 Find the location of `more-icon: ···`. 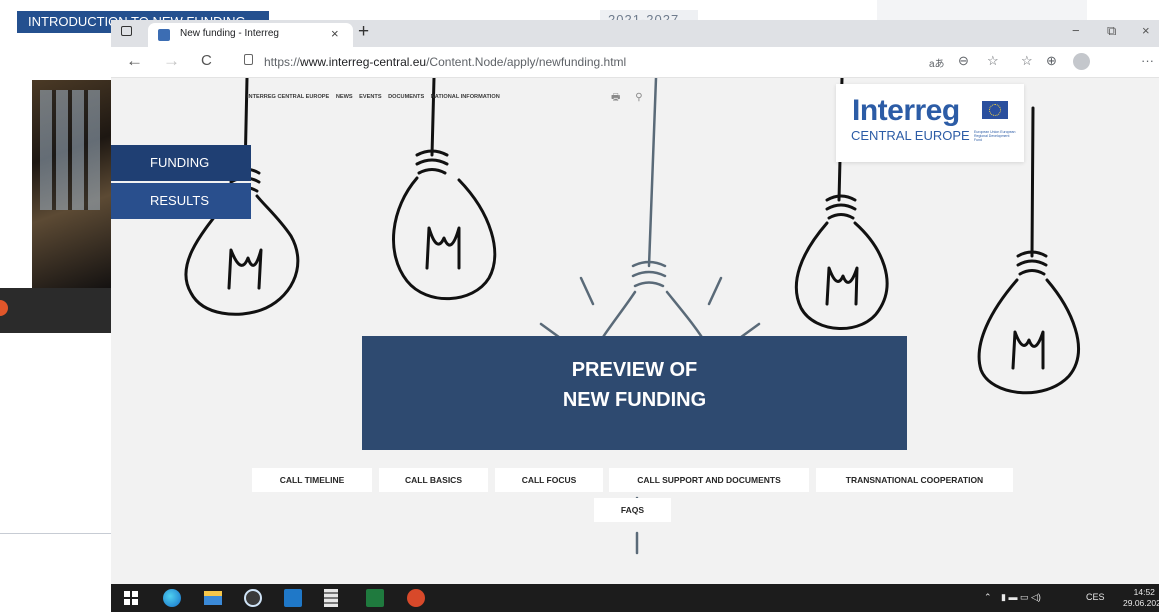

more-icon: ··· is located at coordinates (1147, 60).